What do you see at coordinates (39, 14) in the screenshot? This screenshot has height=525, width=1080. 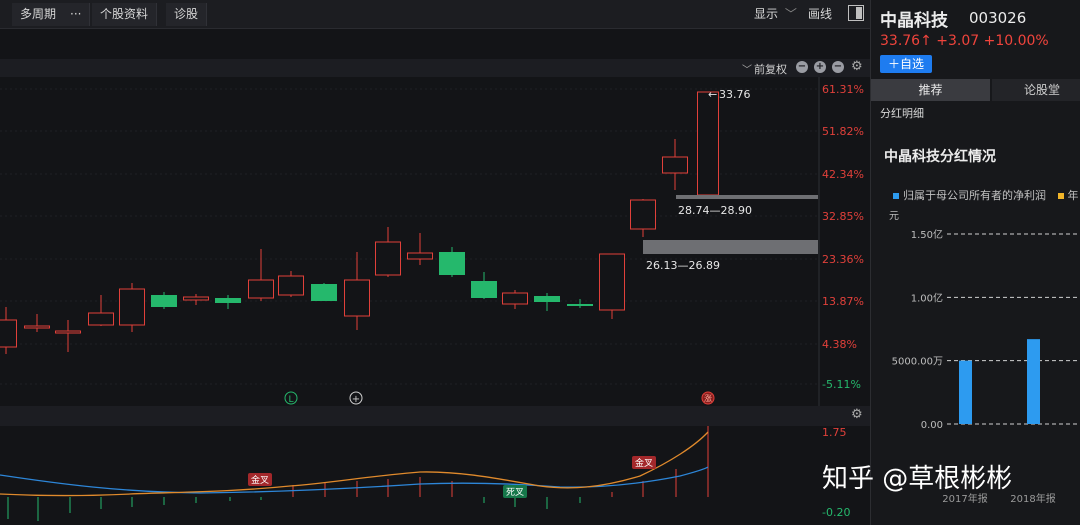 I see `multi-period-button: 多周期` at bounding box center [39, 14].